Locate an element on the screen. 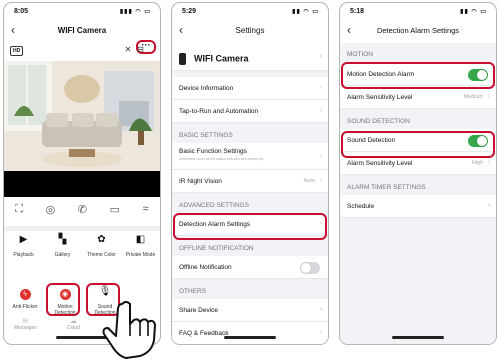  schedule-row: Schedule › is located at coordinates (418, 206).